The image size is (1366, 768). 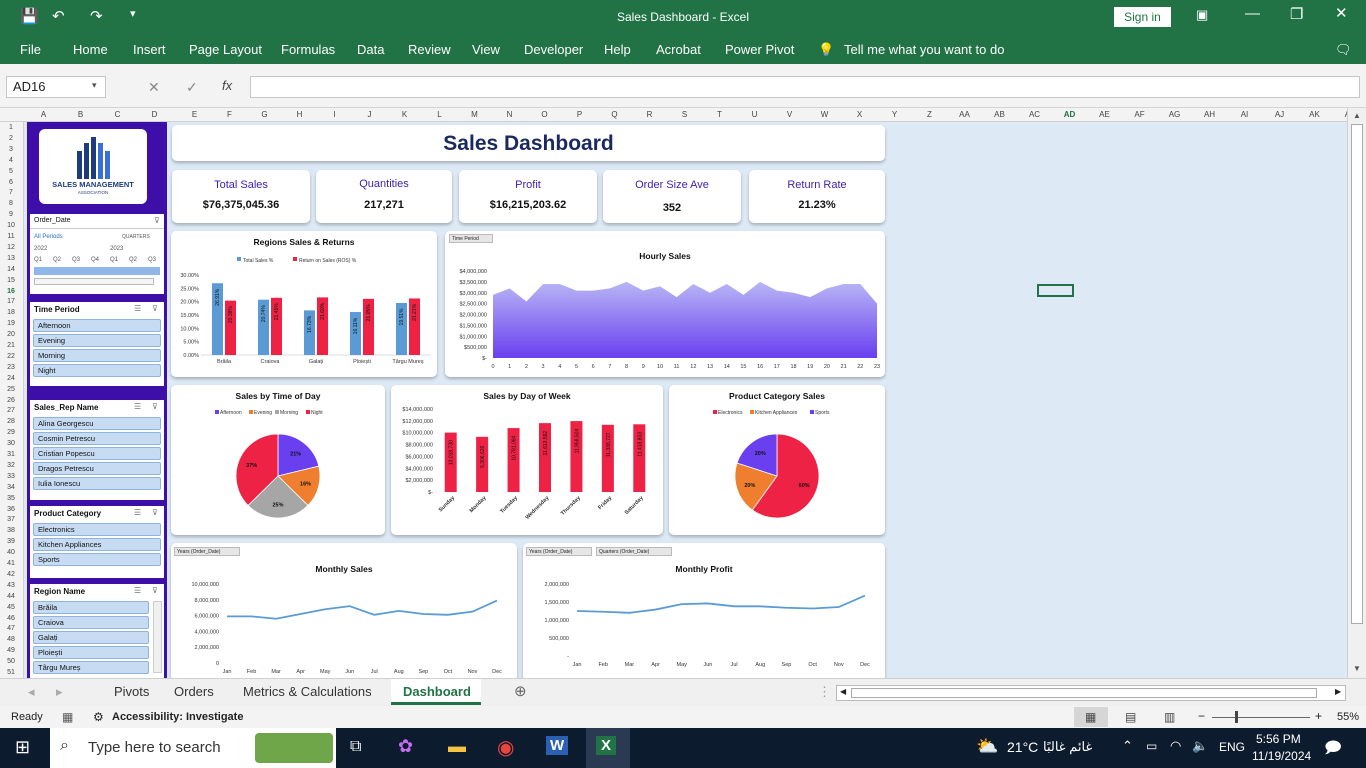 What do you see at coordinates (11, 672) in the screenshot?
I see `row-header: 51` at bounding box center [11, 672].